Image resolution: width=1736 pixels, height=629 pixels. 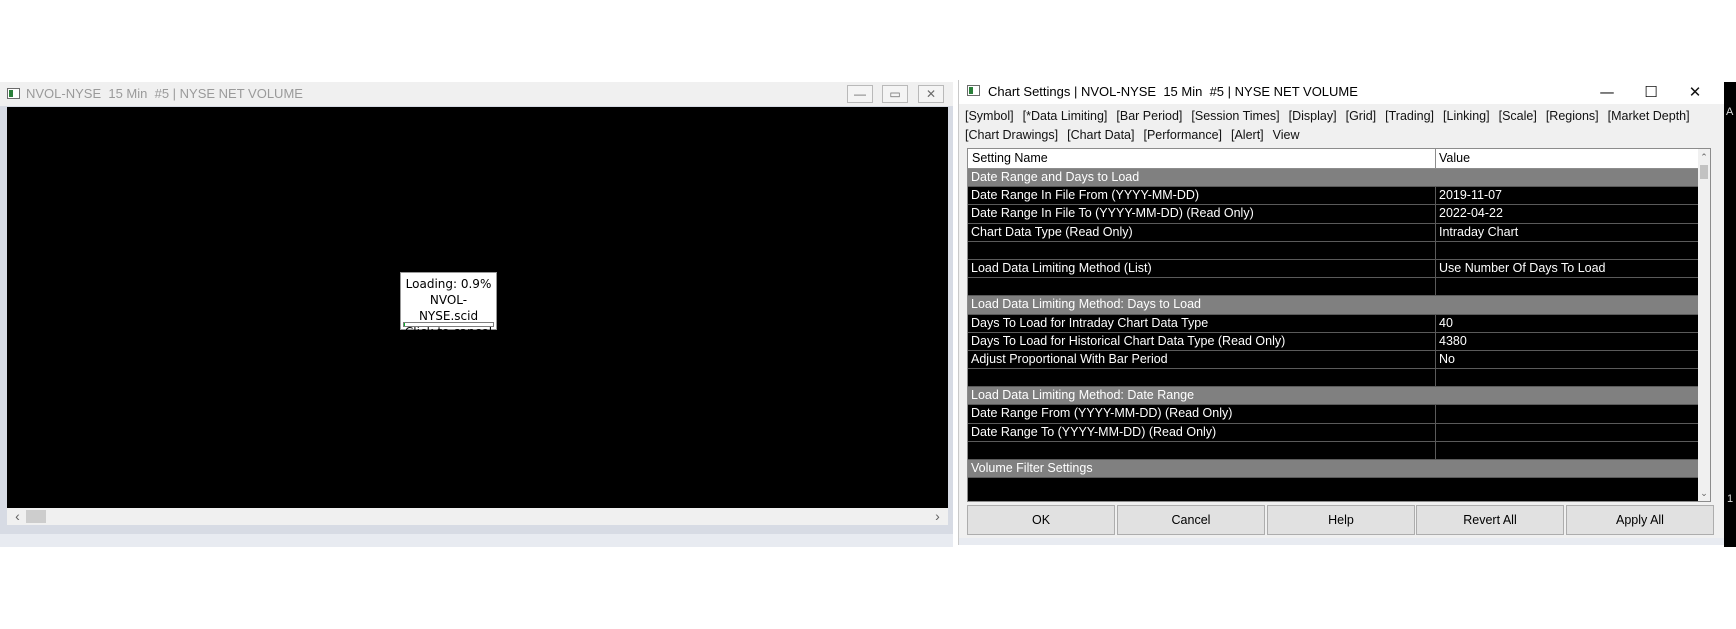 What do you see at coordinates (1191, 520) in the screenshot?
I see `cancel-button: Cancel` at bounding box center [1191, 520].